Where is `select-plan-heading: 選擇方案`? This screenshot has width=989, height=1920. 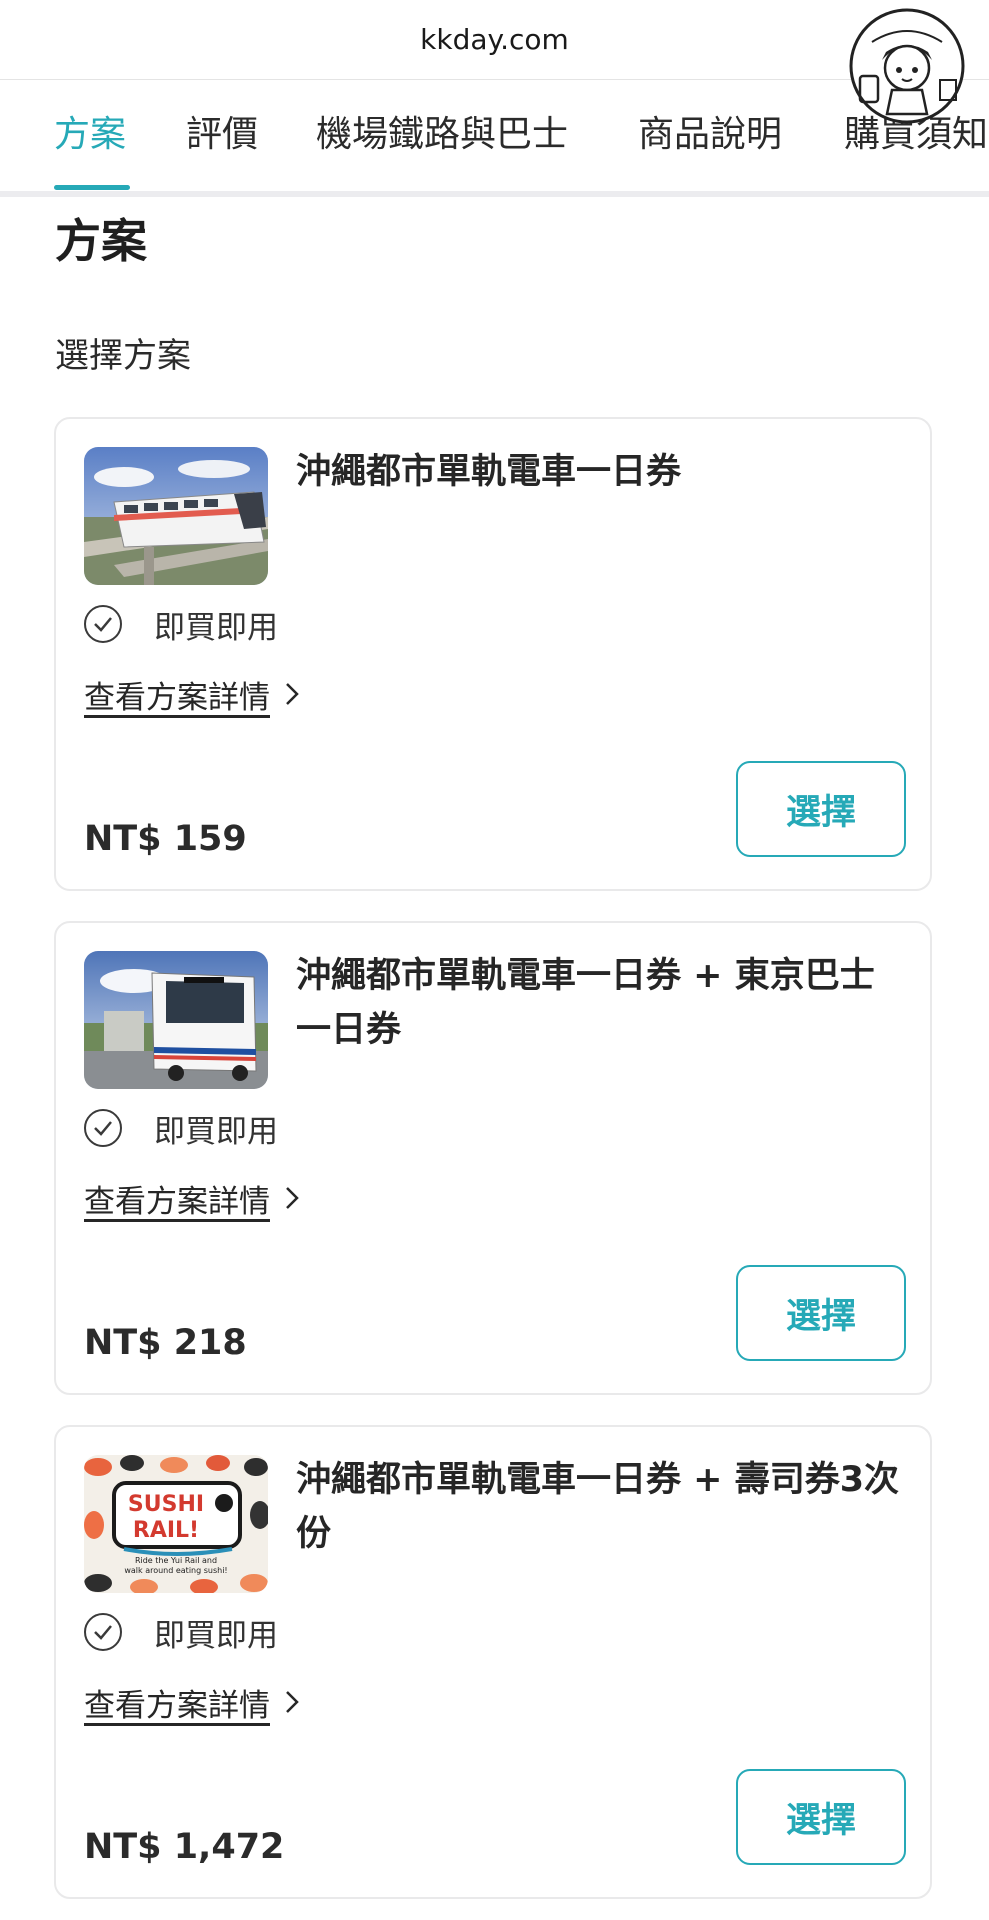
select-plan-heading: 選擇方案 is located at coordinates (123, 356).